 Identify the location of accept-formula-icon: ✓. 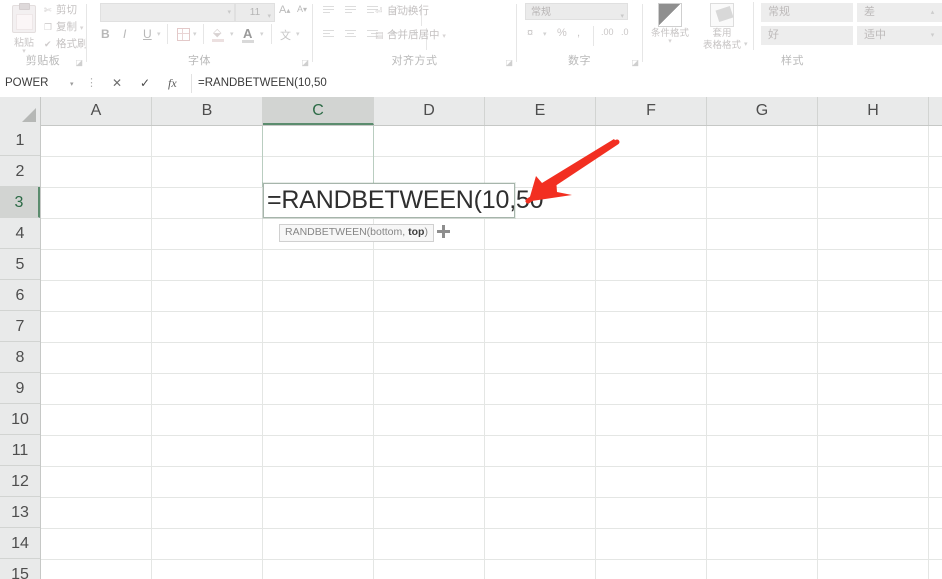
(145, 83).